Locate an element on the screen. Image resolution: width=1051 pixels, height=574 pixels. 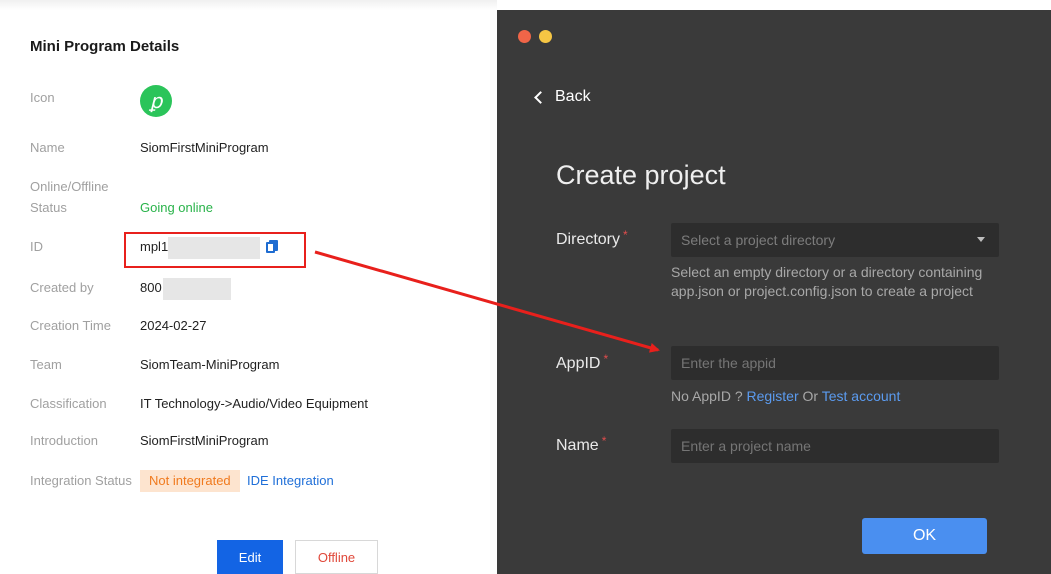
id-label: ID is located at coordinates (36, 246).